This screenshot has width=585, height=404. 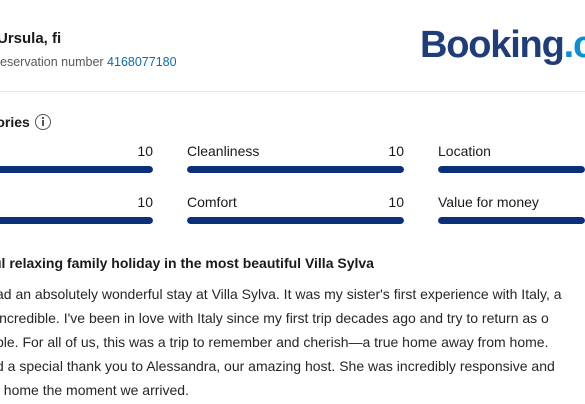 What do you see at coordinates (511, 159) in the screenshot?
I see `category-rating: Location` at bounding box center [511, 159].